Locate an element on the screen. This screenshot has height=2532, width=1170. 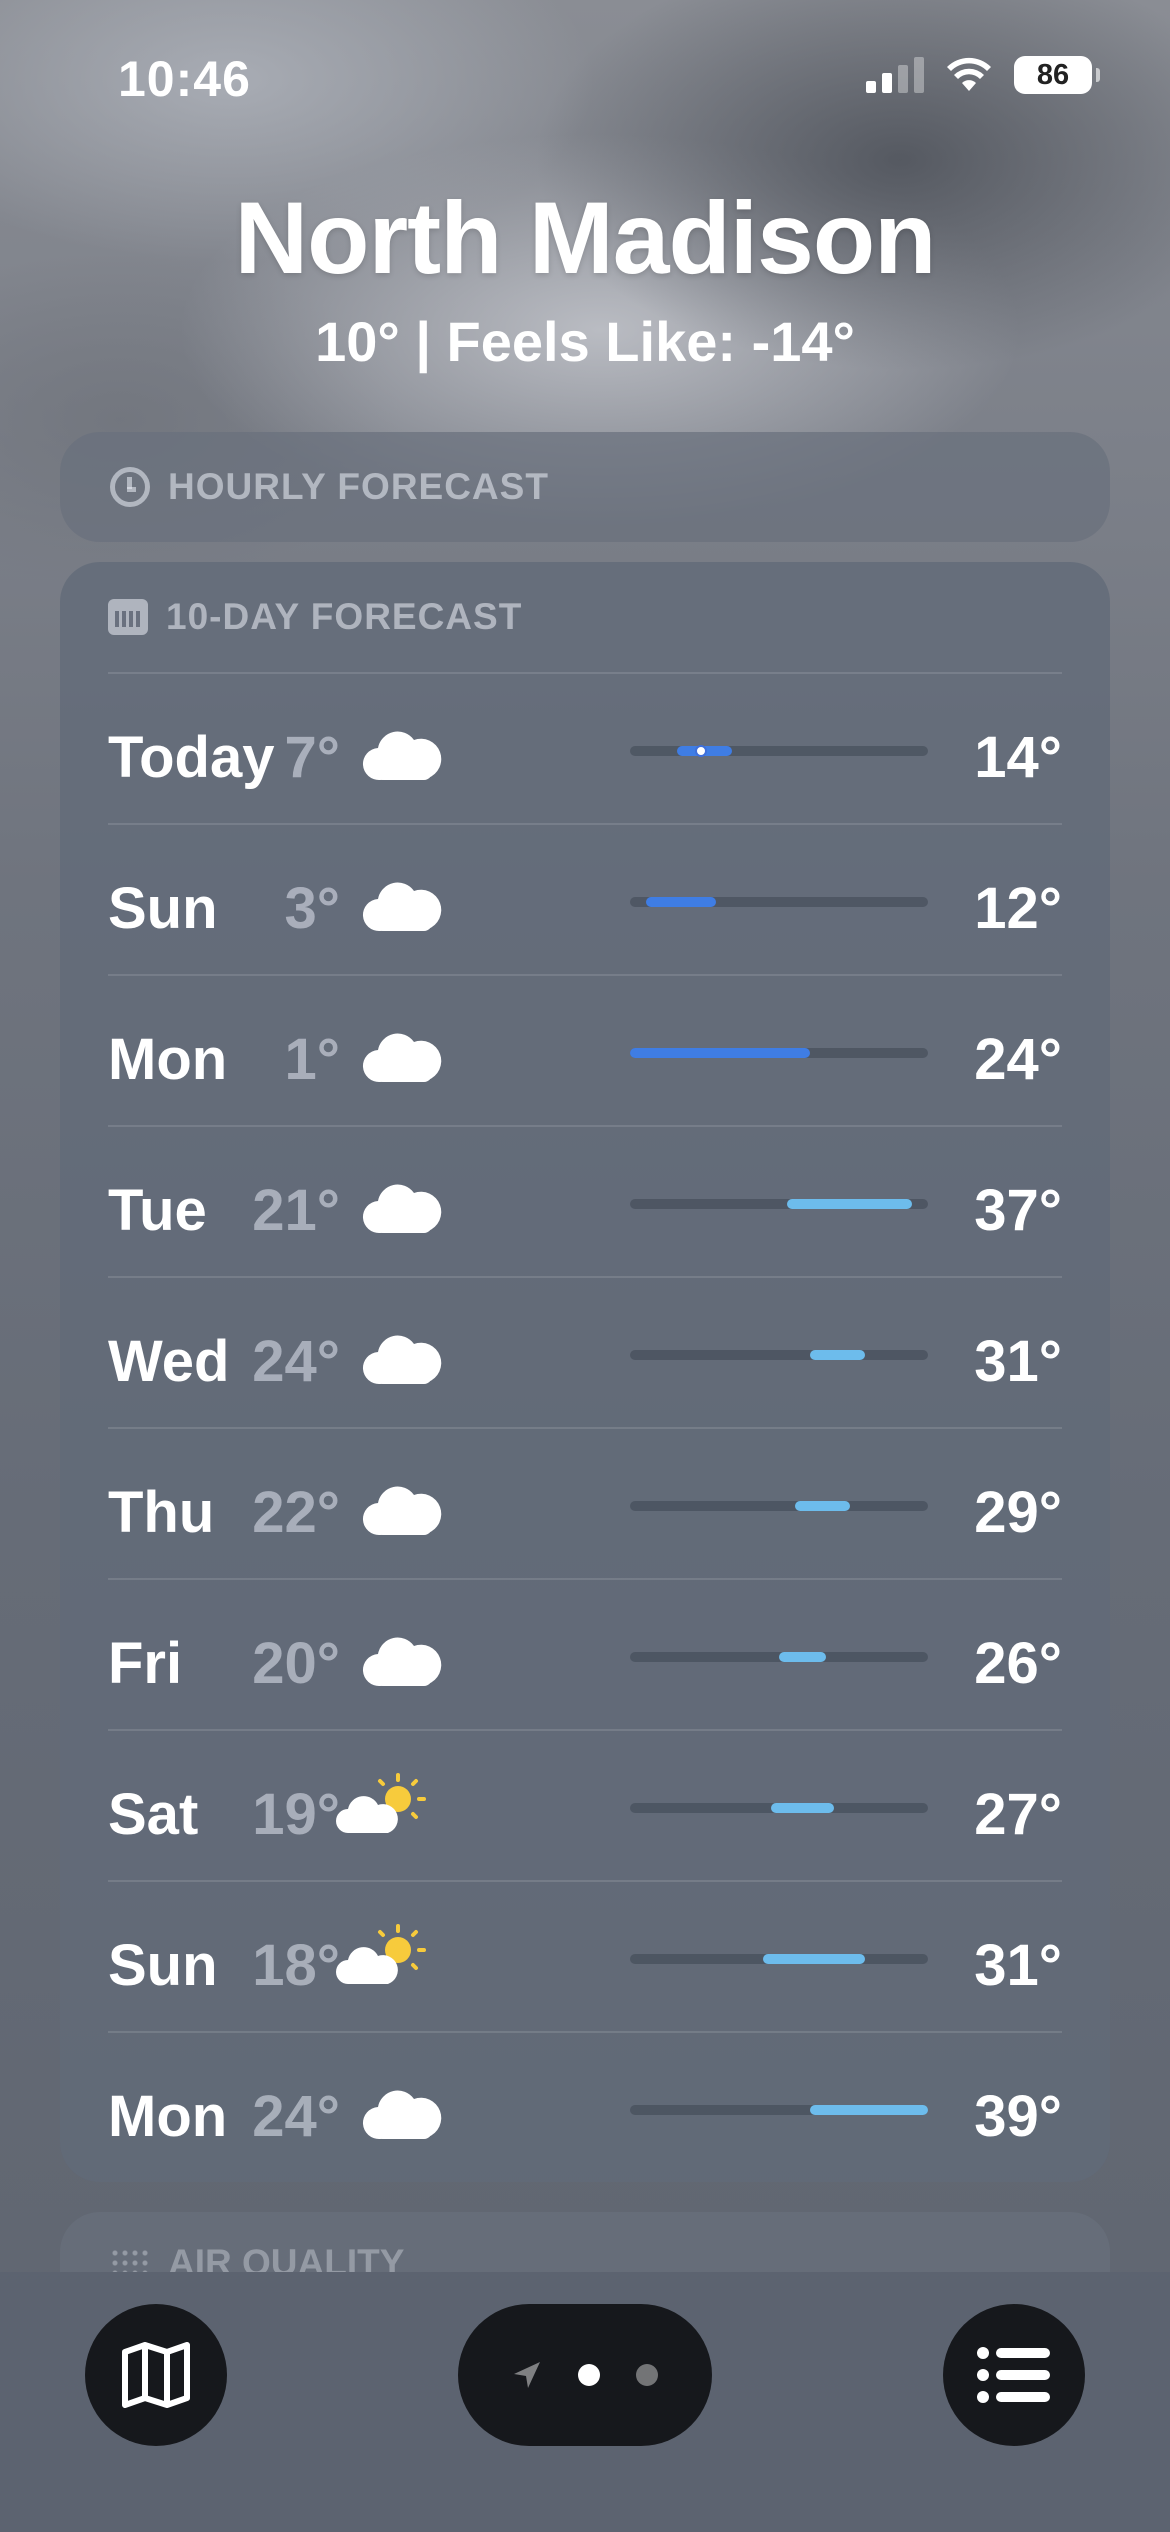
day-name: Fri is located at coordinates (145, 1663).